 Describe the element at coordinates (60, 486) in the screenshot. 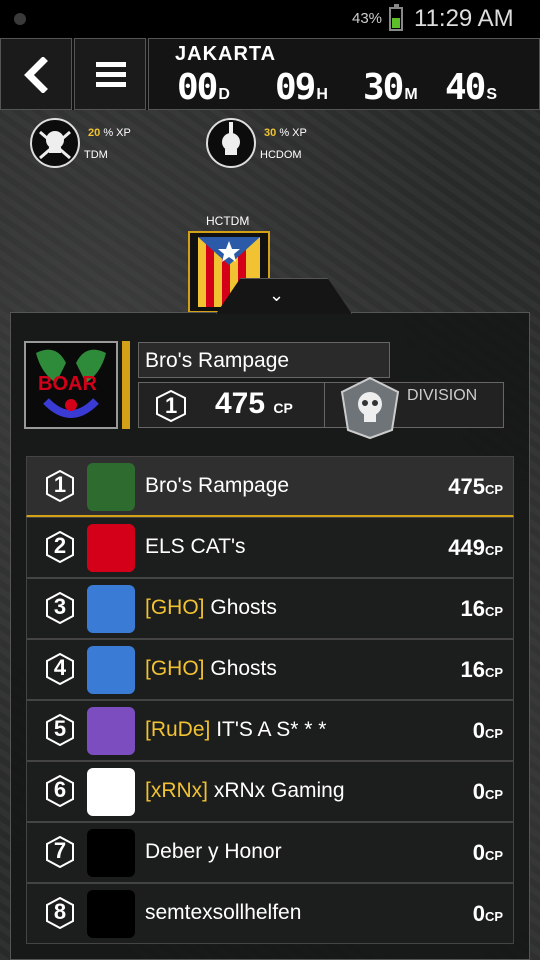

I see `rank-badge-icon: 1` at that location.